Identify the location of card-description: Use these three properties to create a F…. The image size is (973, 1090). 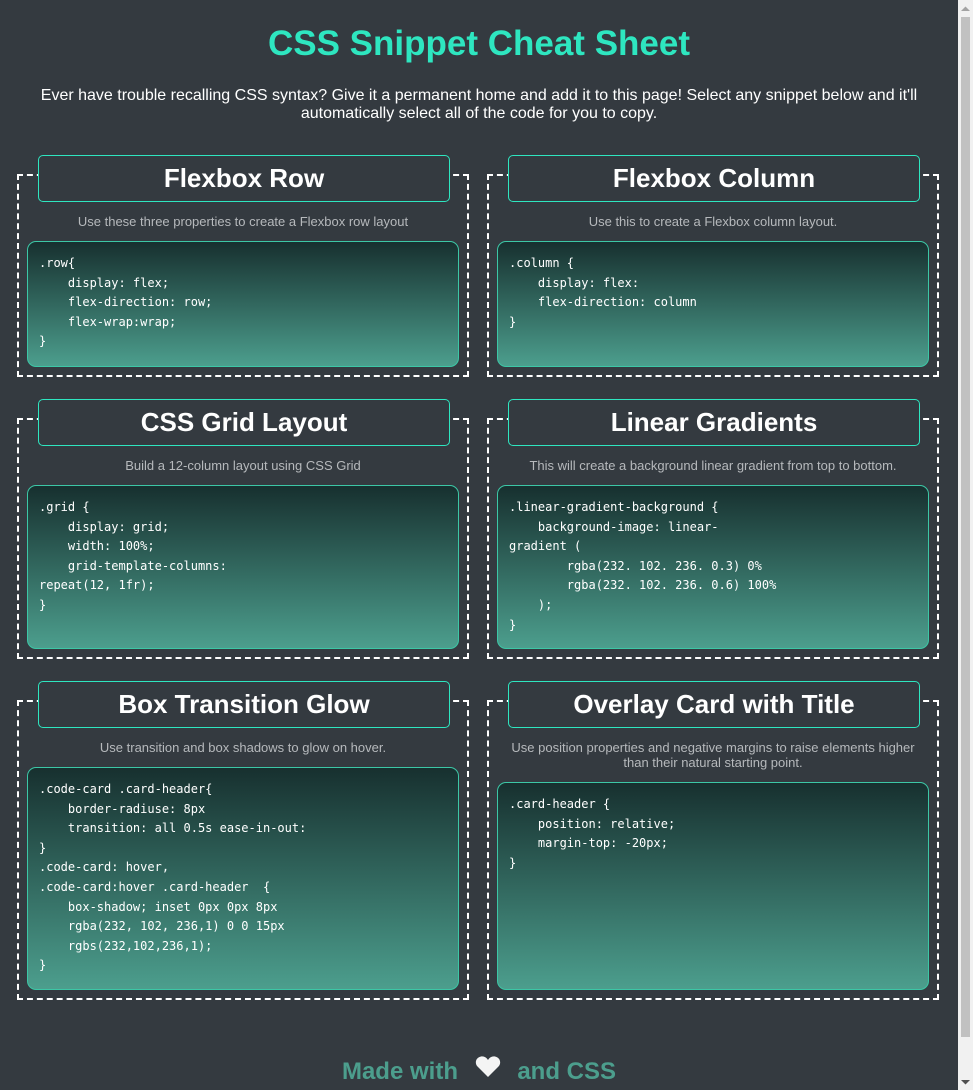
(243, 221).